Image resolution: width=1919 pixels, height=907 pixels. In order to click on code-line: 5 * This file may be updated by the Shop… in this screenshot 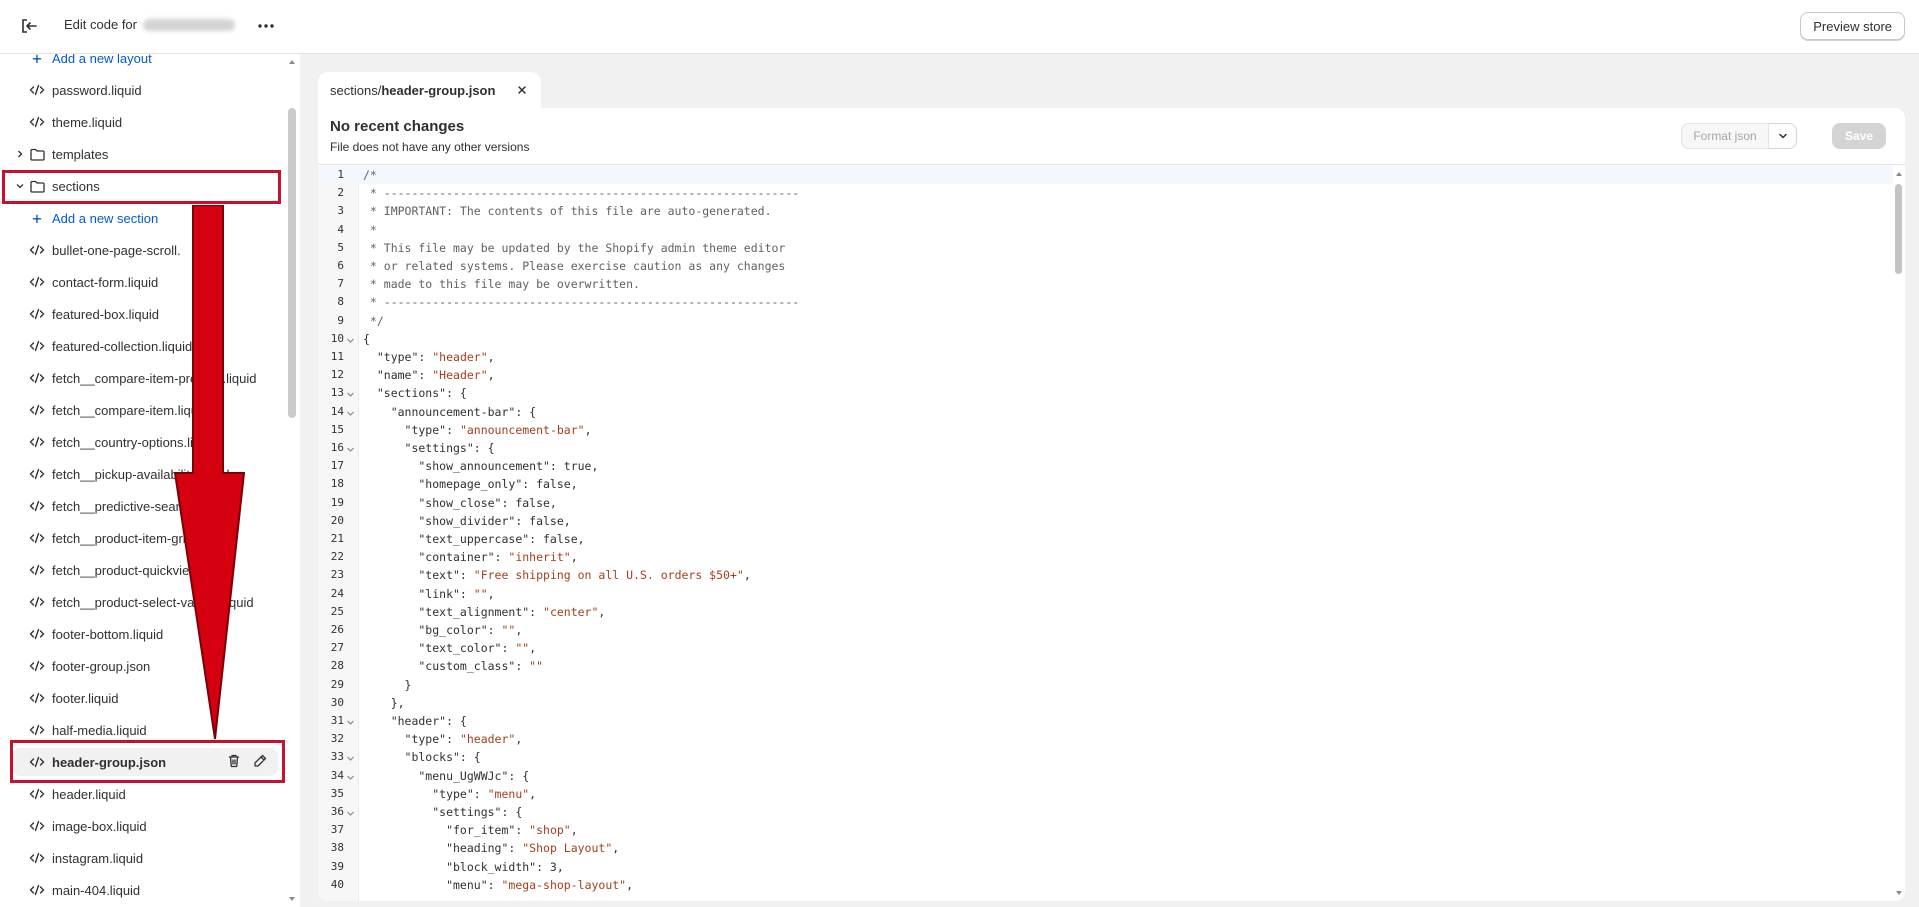, I will do `click(1105, 248)`.